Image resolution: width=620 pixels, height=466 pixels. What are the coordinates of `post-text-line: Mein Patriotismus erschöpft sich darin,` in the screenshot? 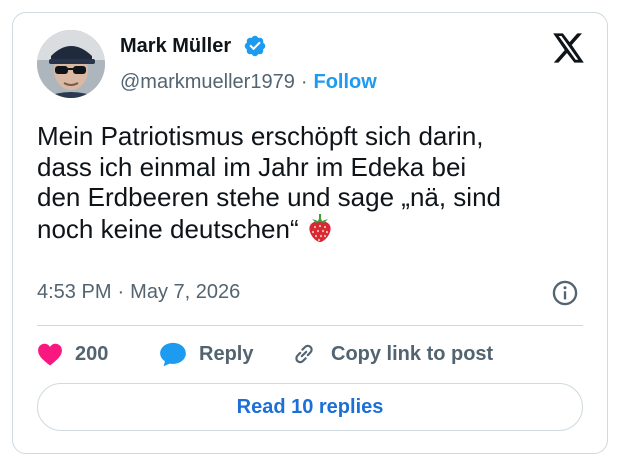 It's located at (260, 136).